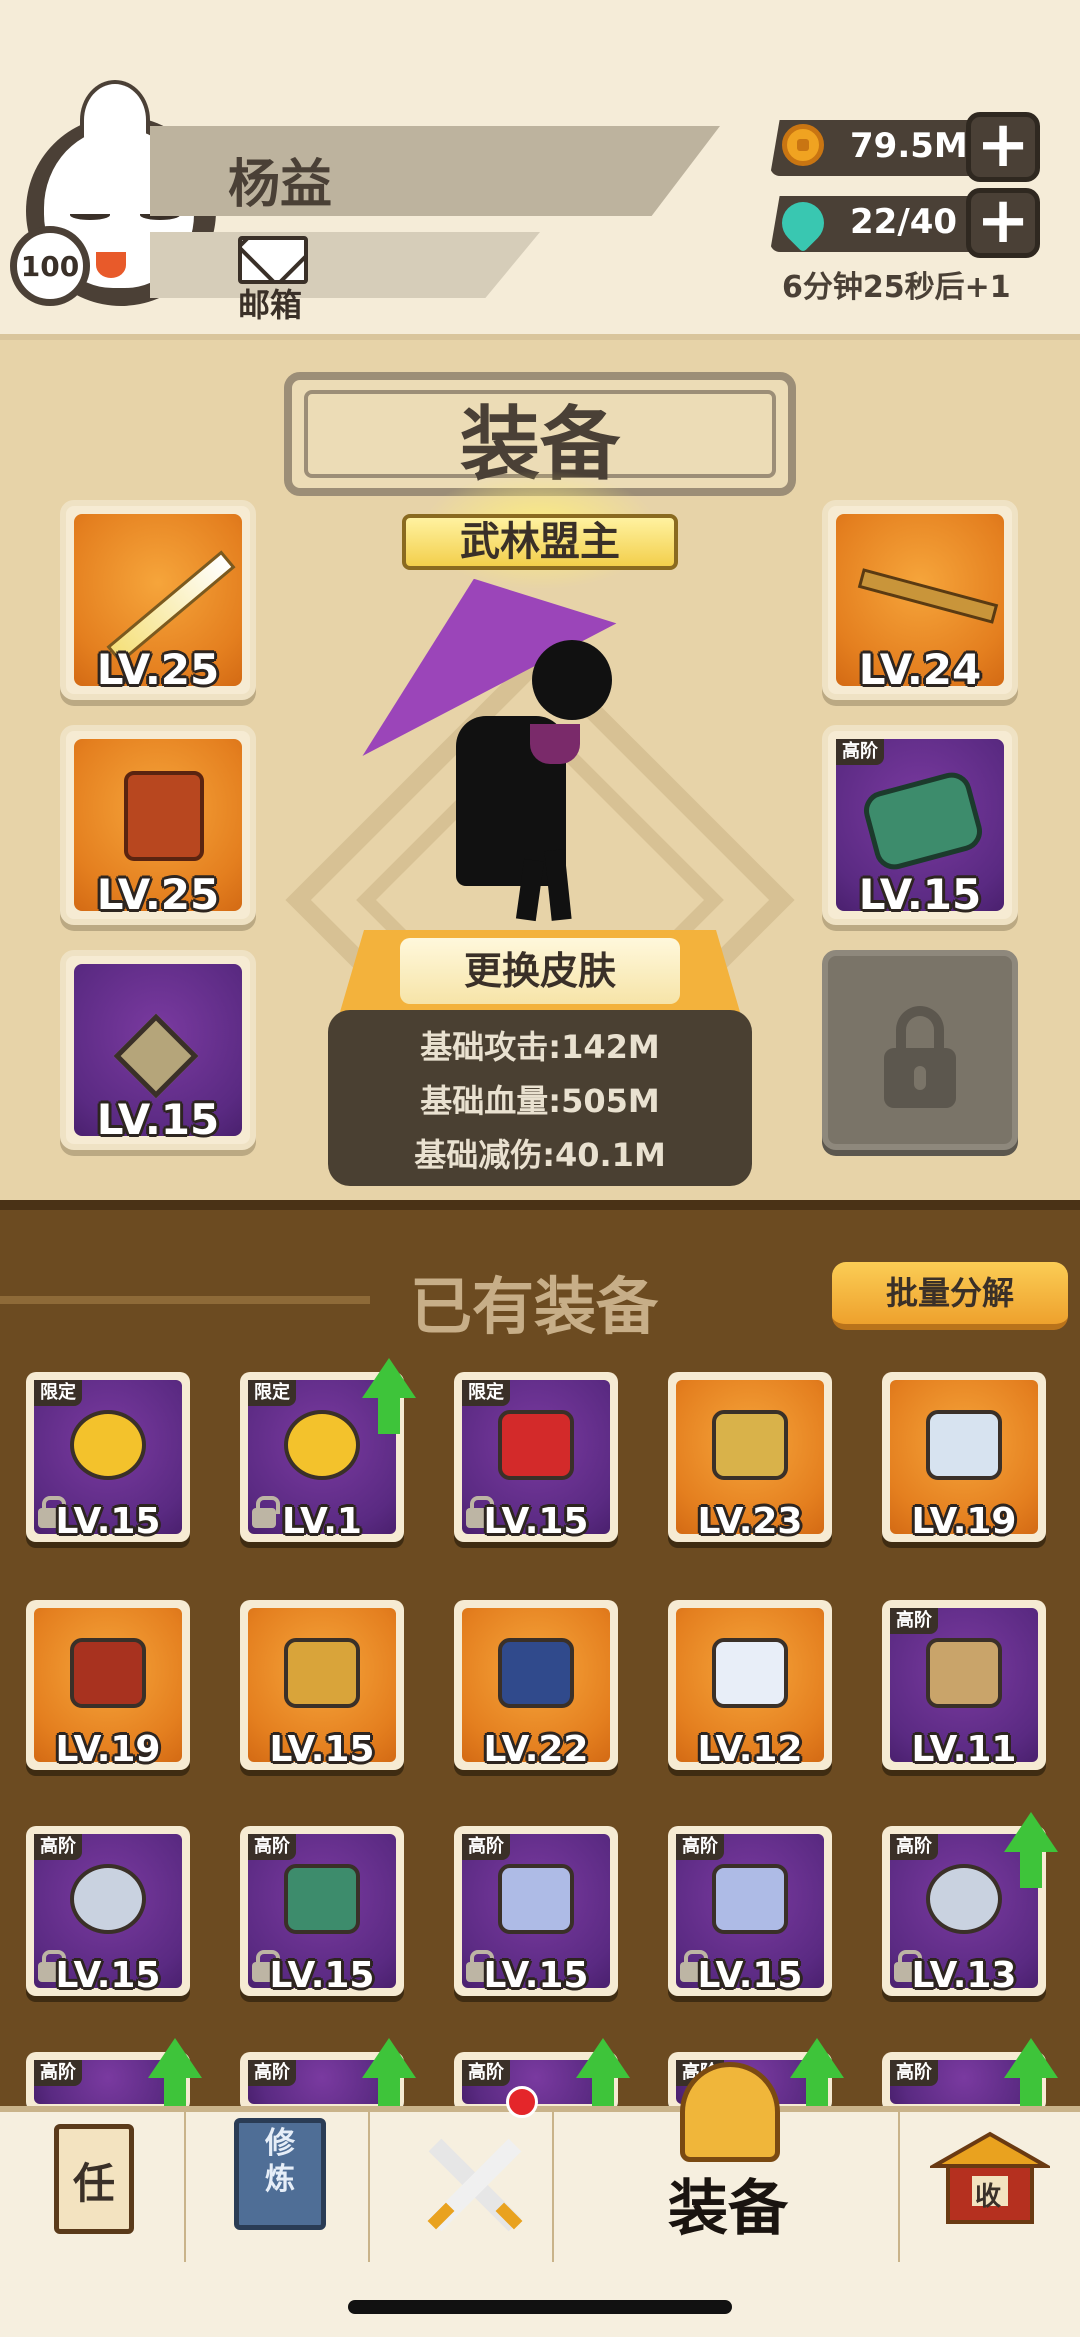 This screenshot has height=2337, width=1080. What do you see at coordinates (750, 1749) in the screenshot?
I see `item-level: LV.12` at bounding box center [750, 1749].